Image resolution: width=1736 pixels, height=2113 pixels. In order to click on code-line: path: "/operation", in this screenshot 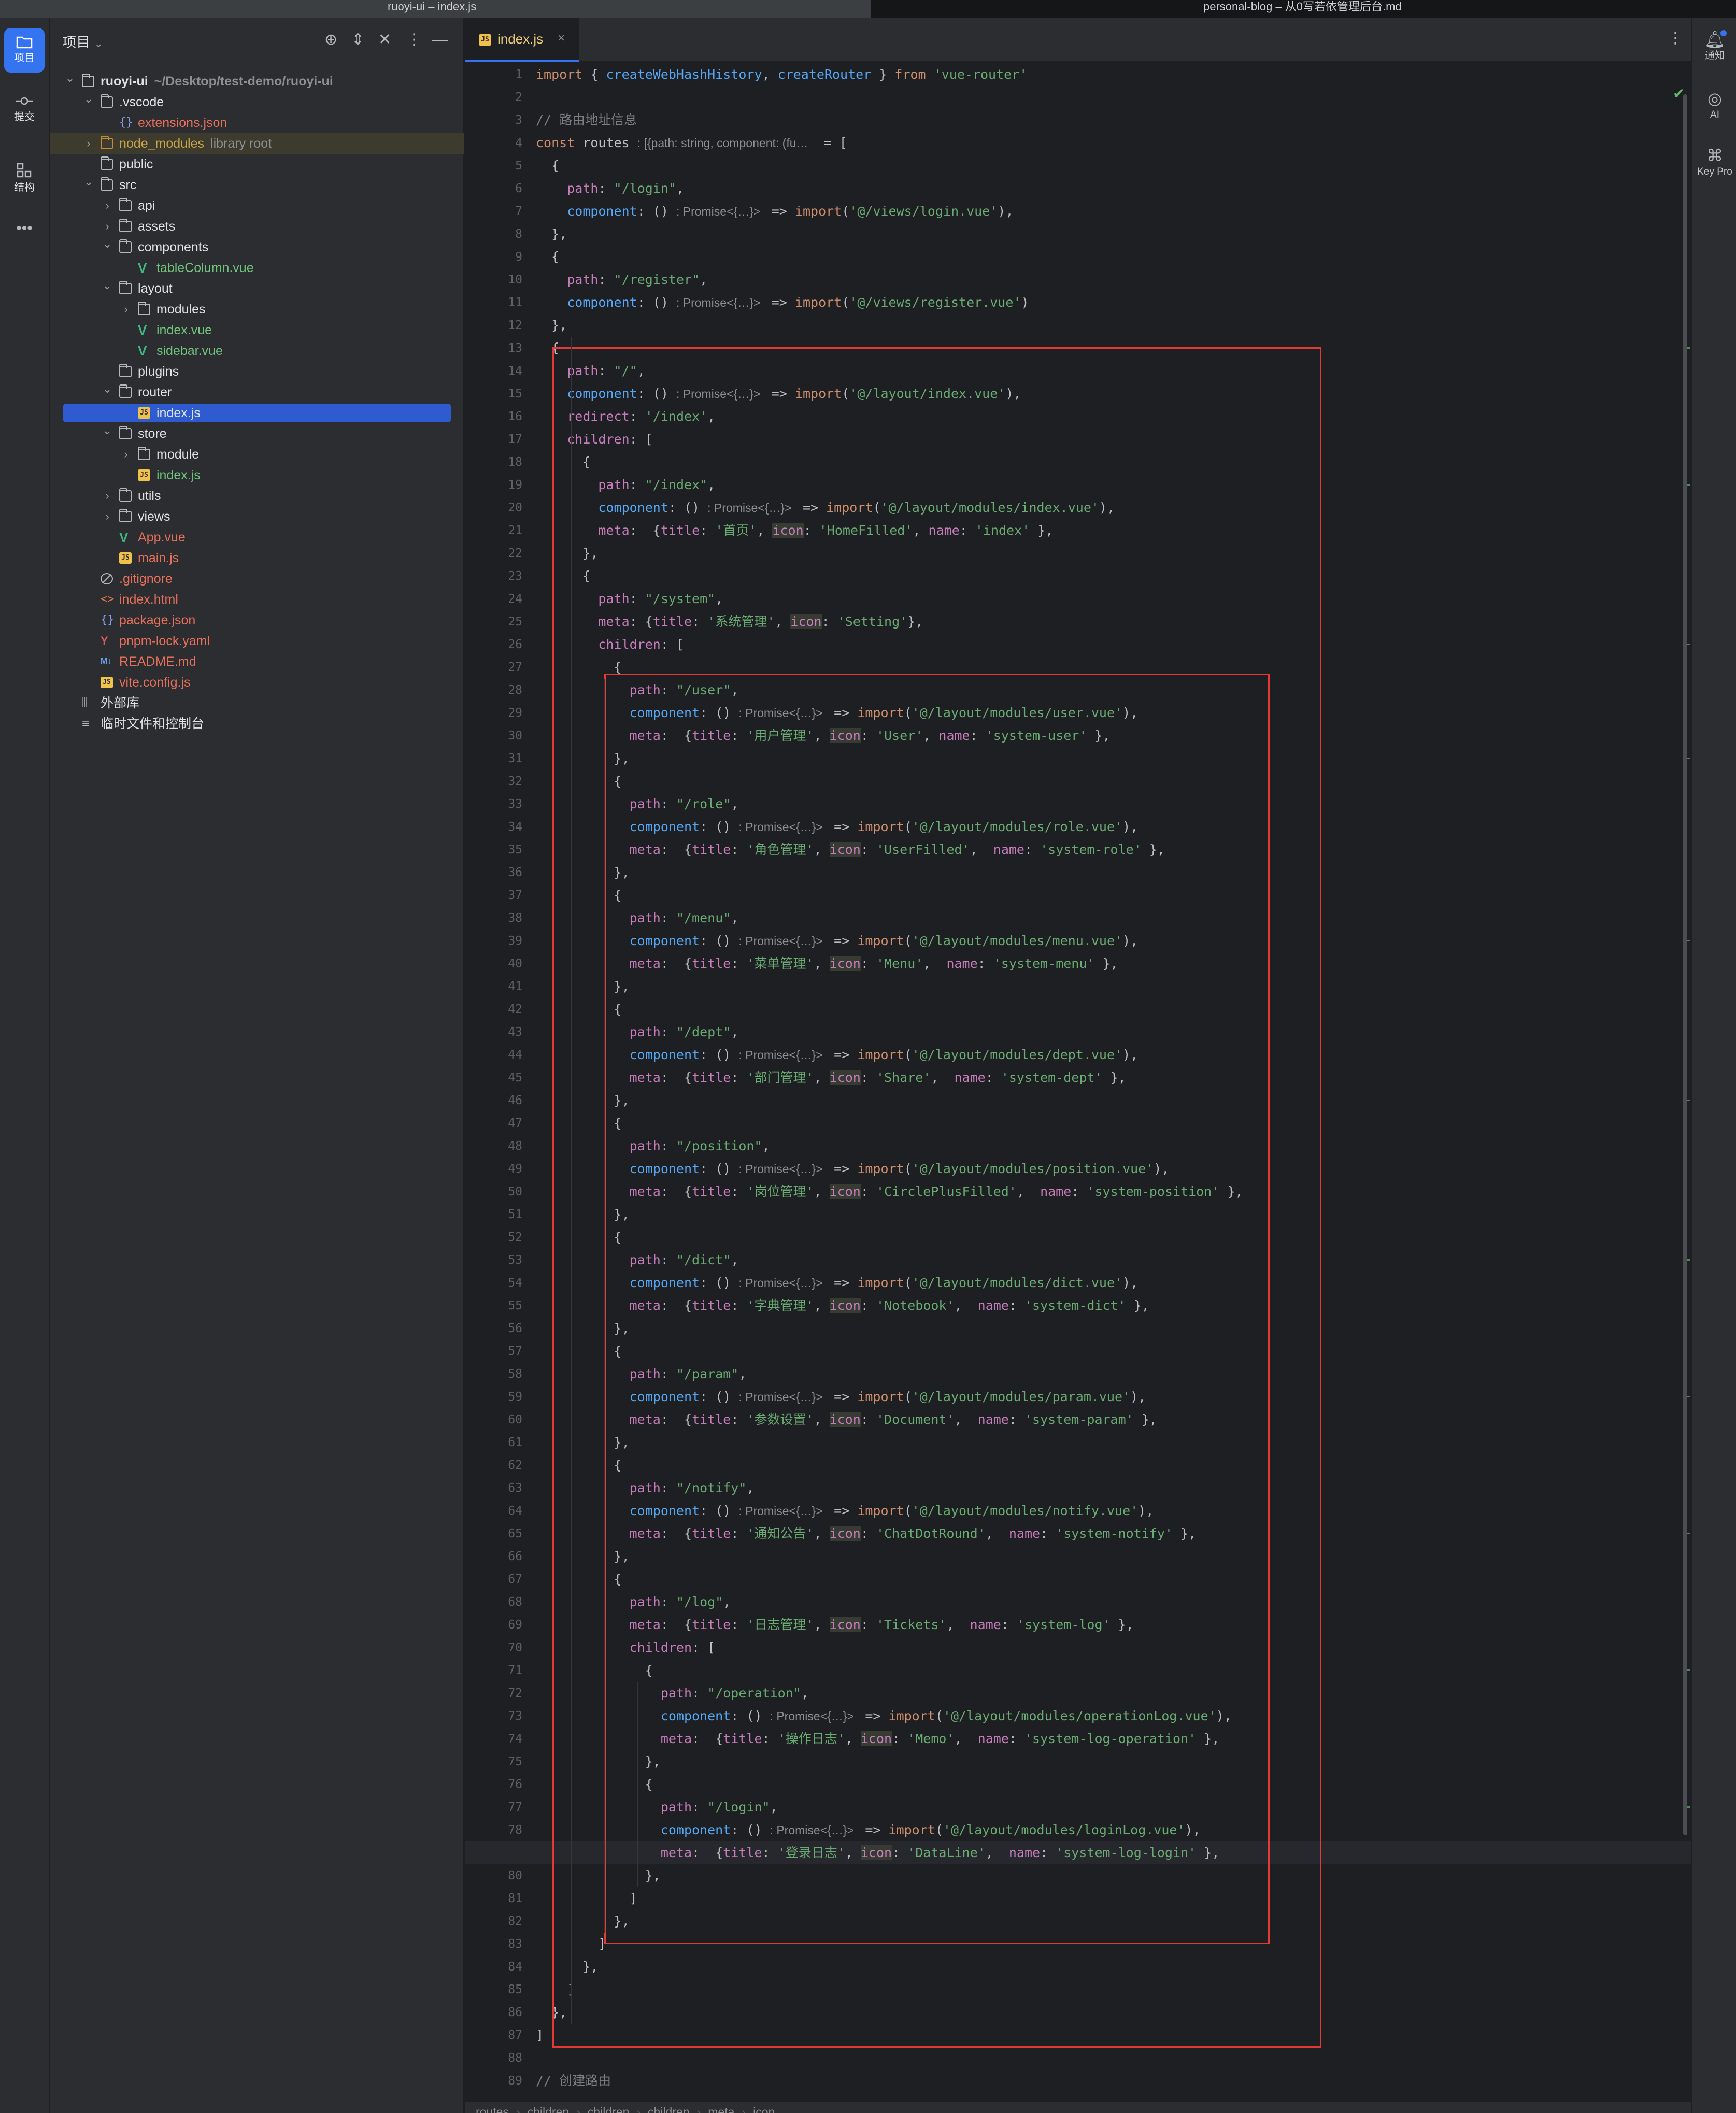, I will do `click(1093, 1693)`.